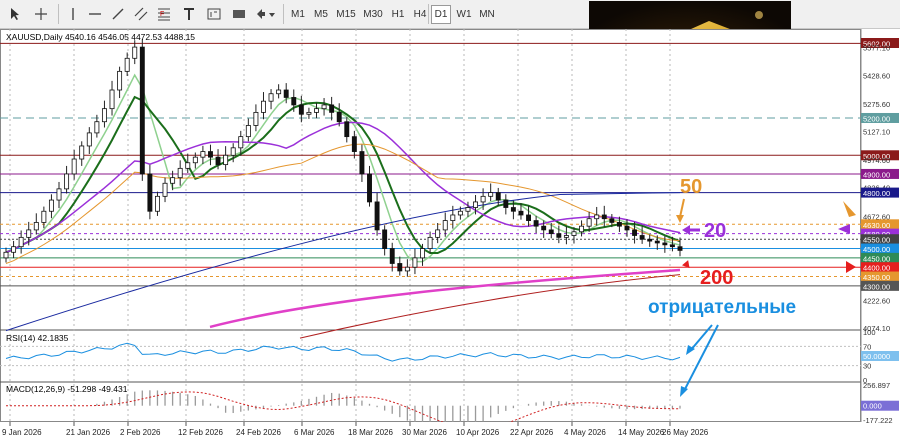 The image size is (900, 446). What do you see at coordinates (118, 14) in the screenshot?
I see `trend-line-icon` at bounding box center [118, 14].